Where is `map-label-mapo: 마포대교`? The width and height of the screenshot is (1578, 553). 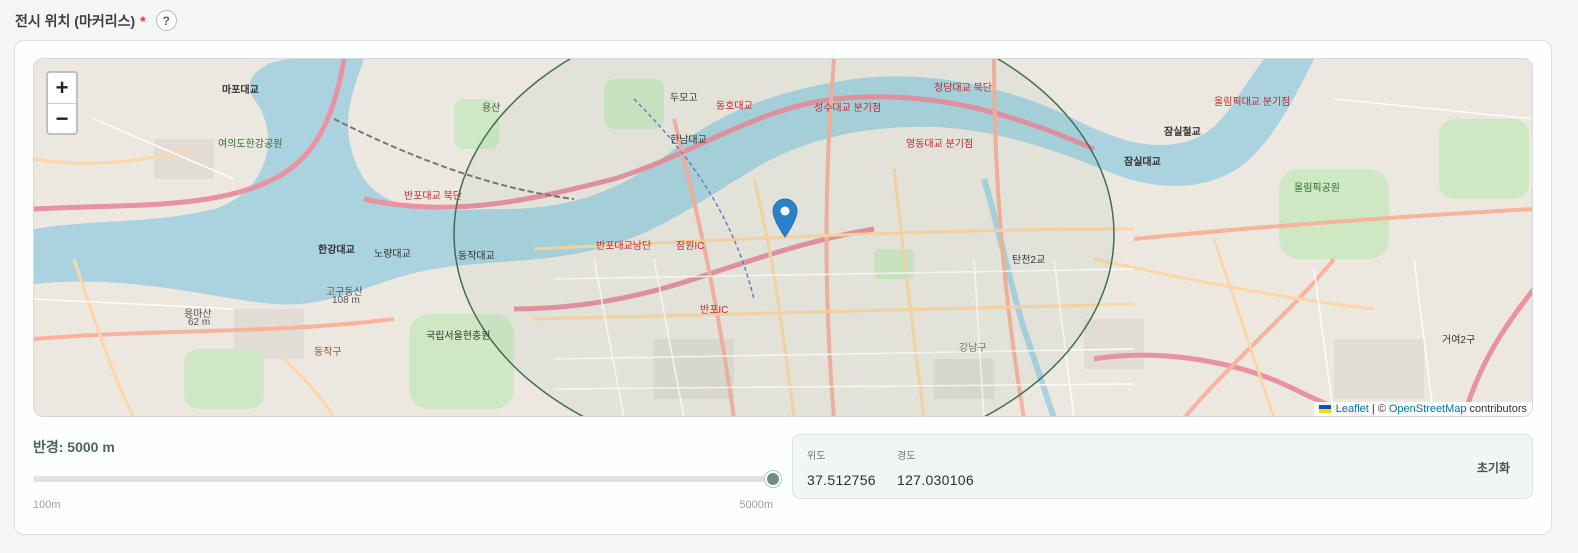
map-label-mapo: 마포대교 is located at coordinates (240, 90).